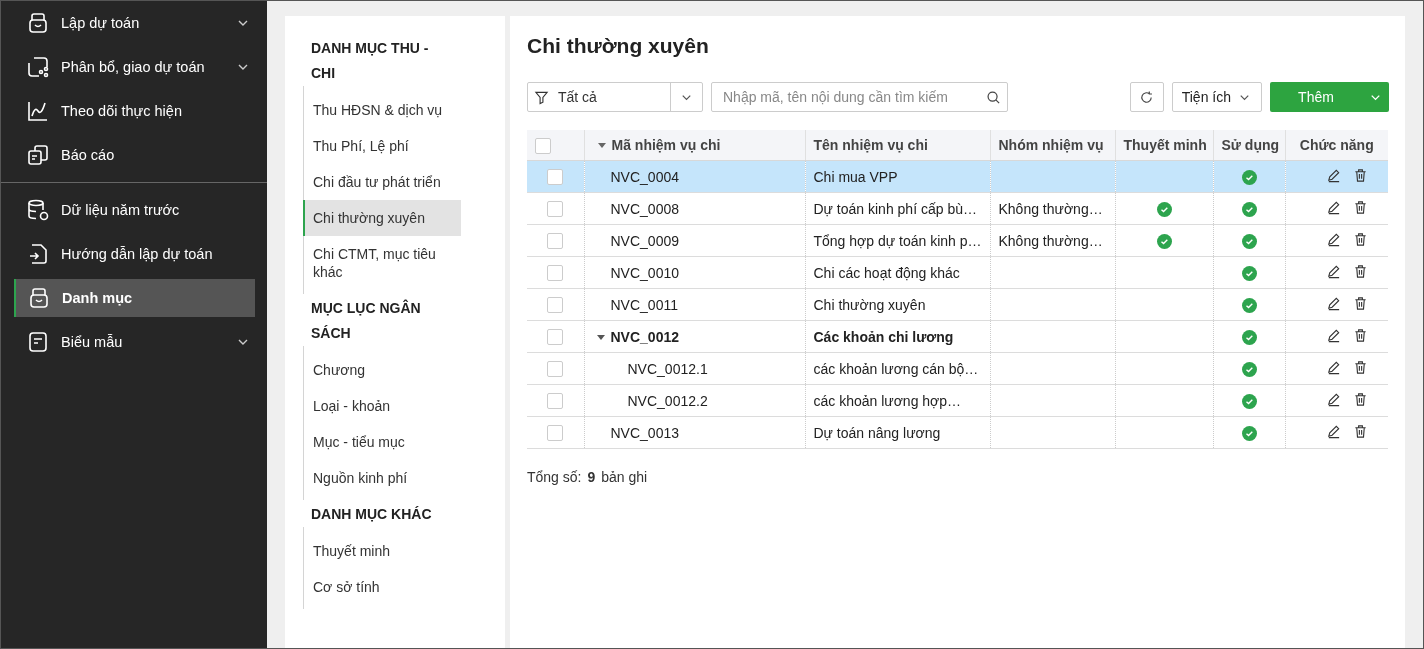 The width and height of the screenshot is (1424, 649). What do you see at coordinates (957, 272) in the screenshot?
I see `table-row: NVC_0010 Chi các hoạt động khác` at bounding box center [957, 272].